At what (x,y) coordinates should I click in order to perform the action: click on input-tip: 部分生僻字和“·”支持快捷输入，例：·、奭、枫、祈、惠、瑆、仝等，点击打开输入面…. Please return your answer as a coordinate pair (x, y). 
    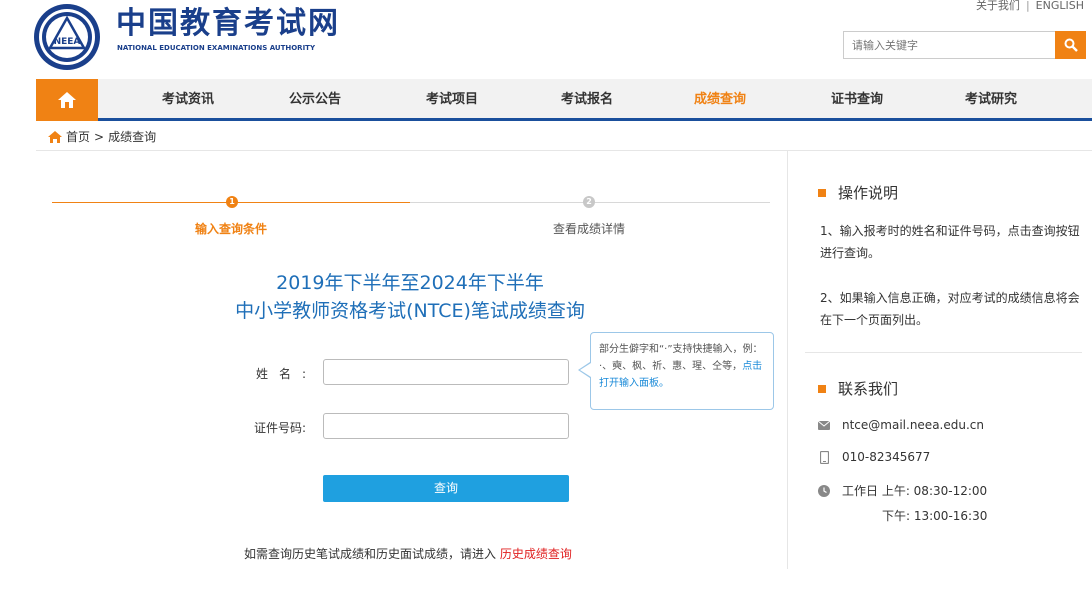
    Looking at the image, I should click on (682, 371).